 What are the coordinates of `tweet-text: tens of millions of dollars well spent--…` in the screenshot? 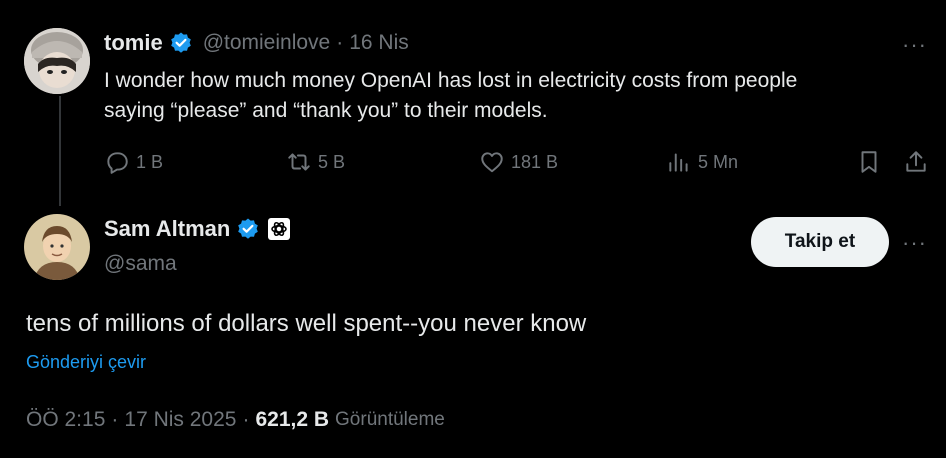 It's located at (306, 323).